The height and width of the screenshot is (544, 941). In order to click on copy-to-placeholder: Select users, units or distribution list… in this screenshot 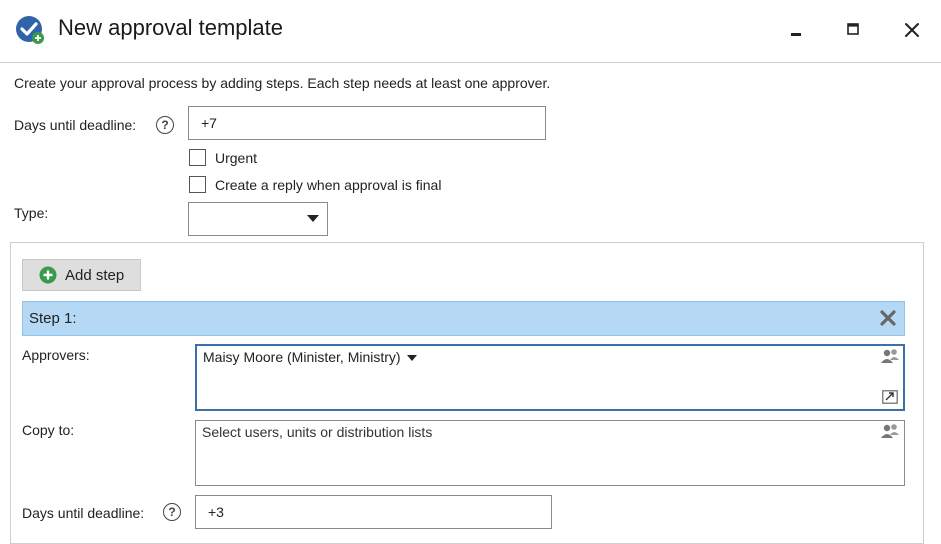, I will do `click(317, 432)`.